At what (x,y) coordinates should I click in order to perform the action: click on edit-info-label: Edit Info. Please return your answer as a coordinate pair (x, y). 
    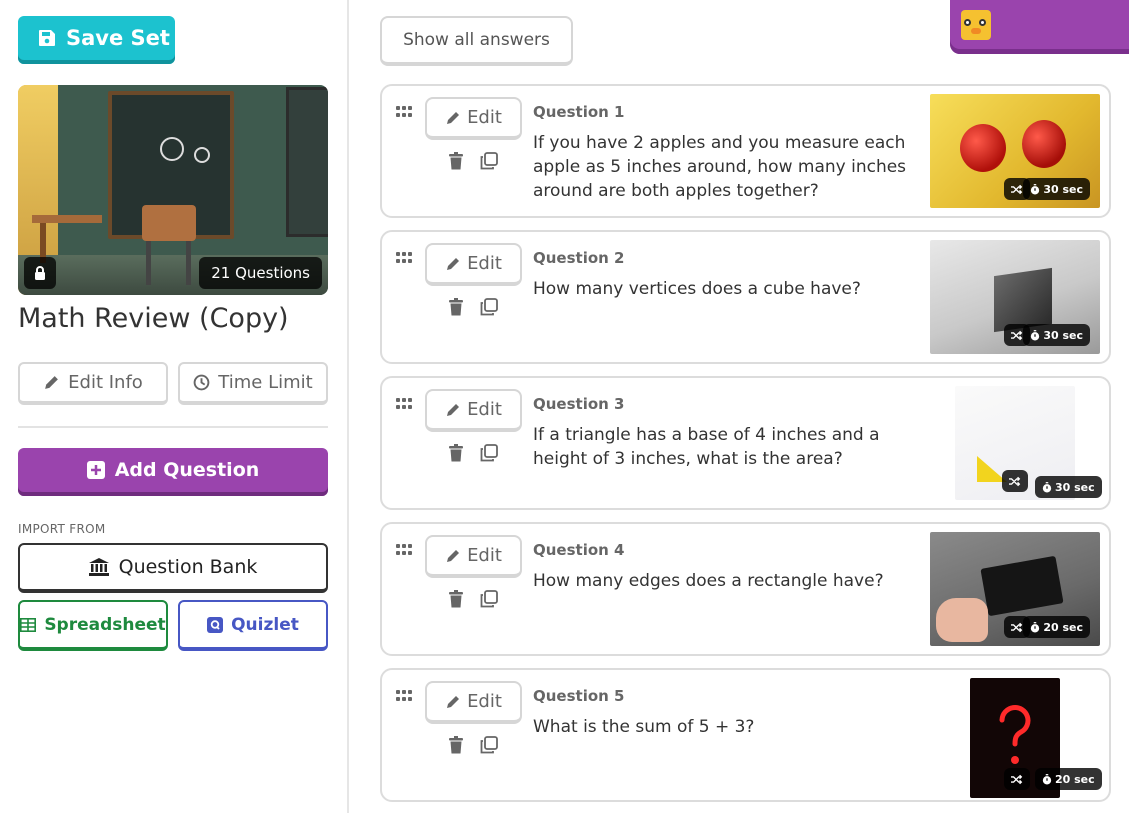
    Looking at the image, I should click on (105, 382).